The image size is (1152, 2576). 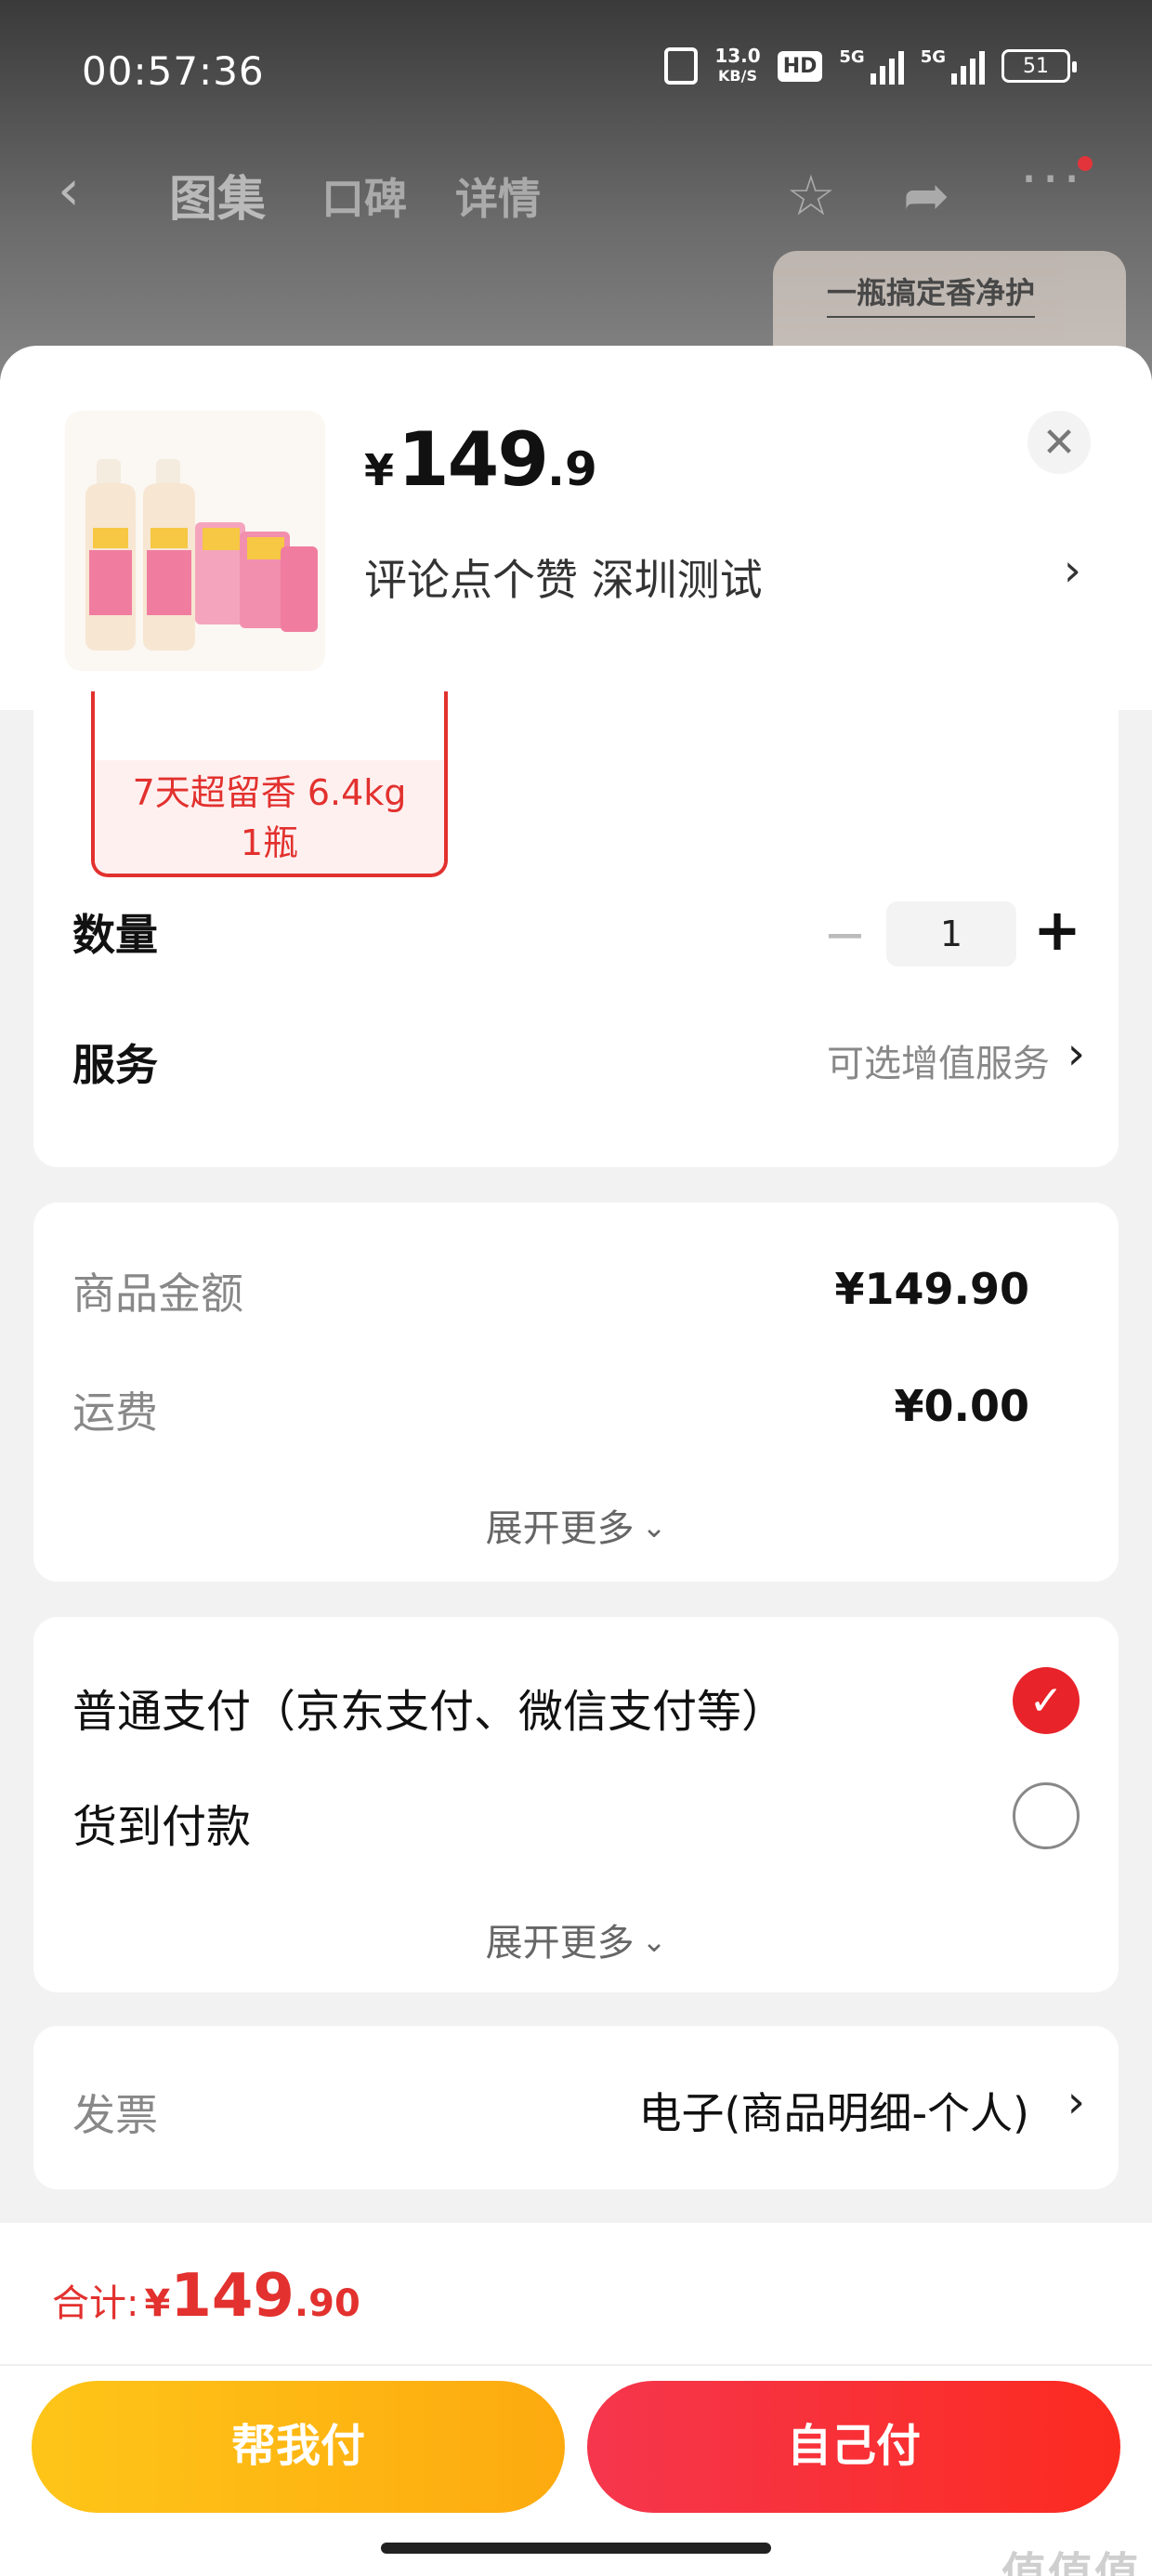 I want to click on tab-reviews: 口碑, so click(x=364, y=196).